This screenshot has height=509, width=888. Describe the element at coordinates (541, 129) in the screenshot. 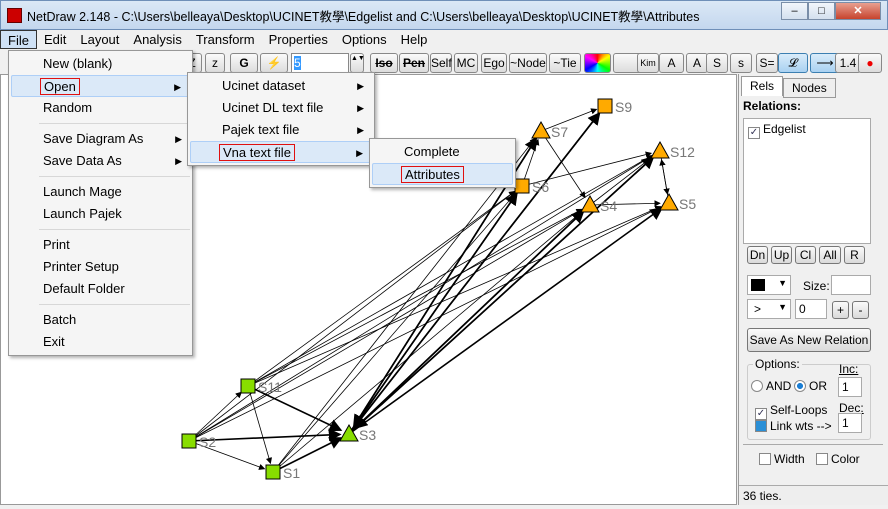

I see `node-S7` at that location.